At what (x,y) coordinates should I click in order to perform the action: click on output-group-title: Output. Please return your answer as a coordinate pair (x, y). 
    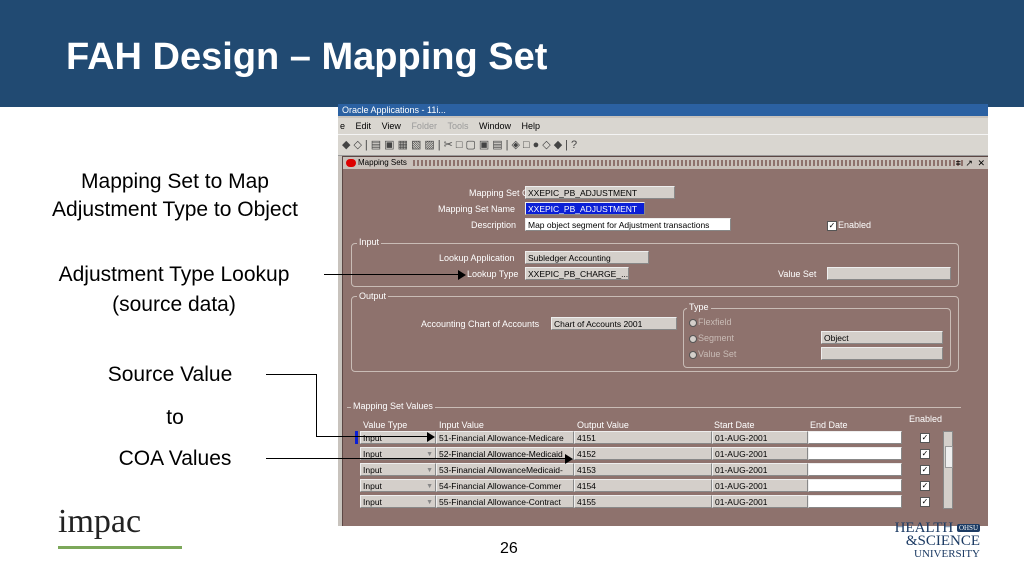
    Looking at the image, I should click on (373, 296).